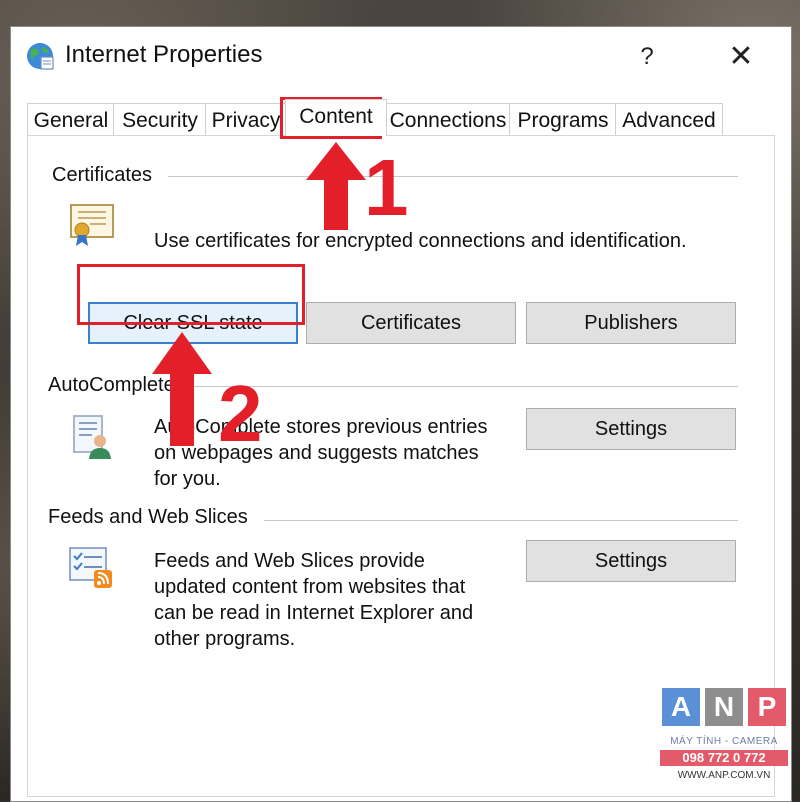  Describe the element at coordinates (310, 587) in the screenshot. I see `feeds-description-line-2: updated content from websites that` at that location.